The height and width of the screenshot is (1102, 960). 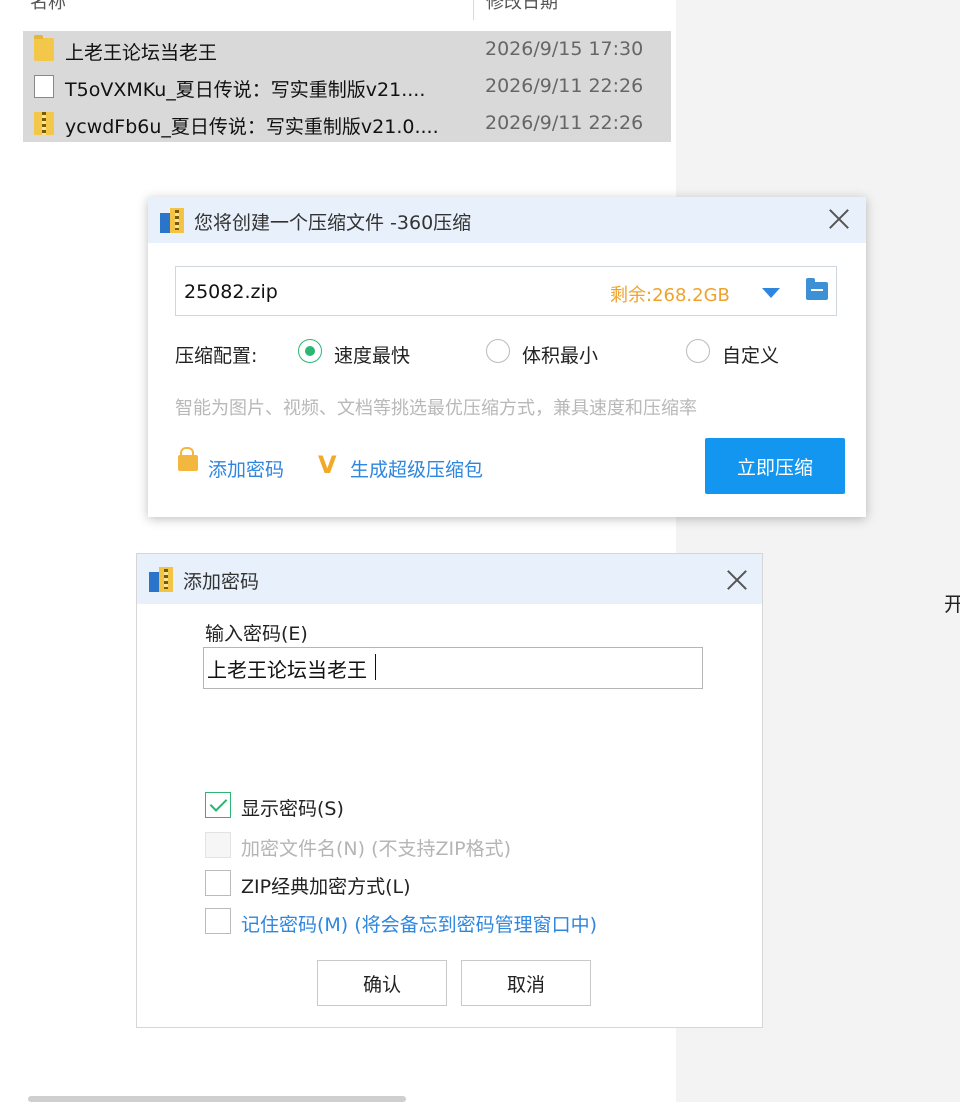 What do you see at coordinates (382, 983) in the screenshot?
I see `ok-button: 确认` at bounding box center [382, 983].